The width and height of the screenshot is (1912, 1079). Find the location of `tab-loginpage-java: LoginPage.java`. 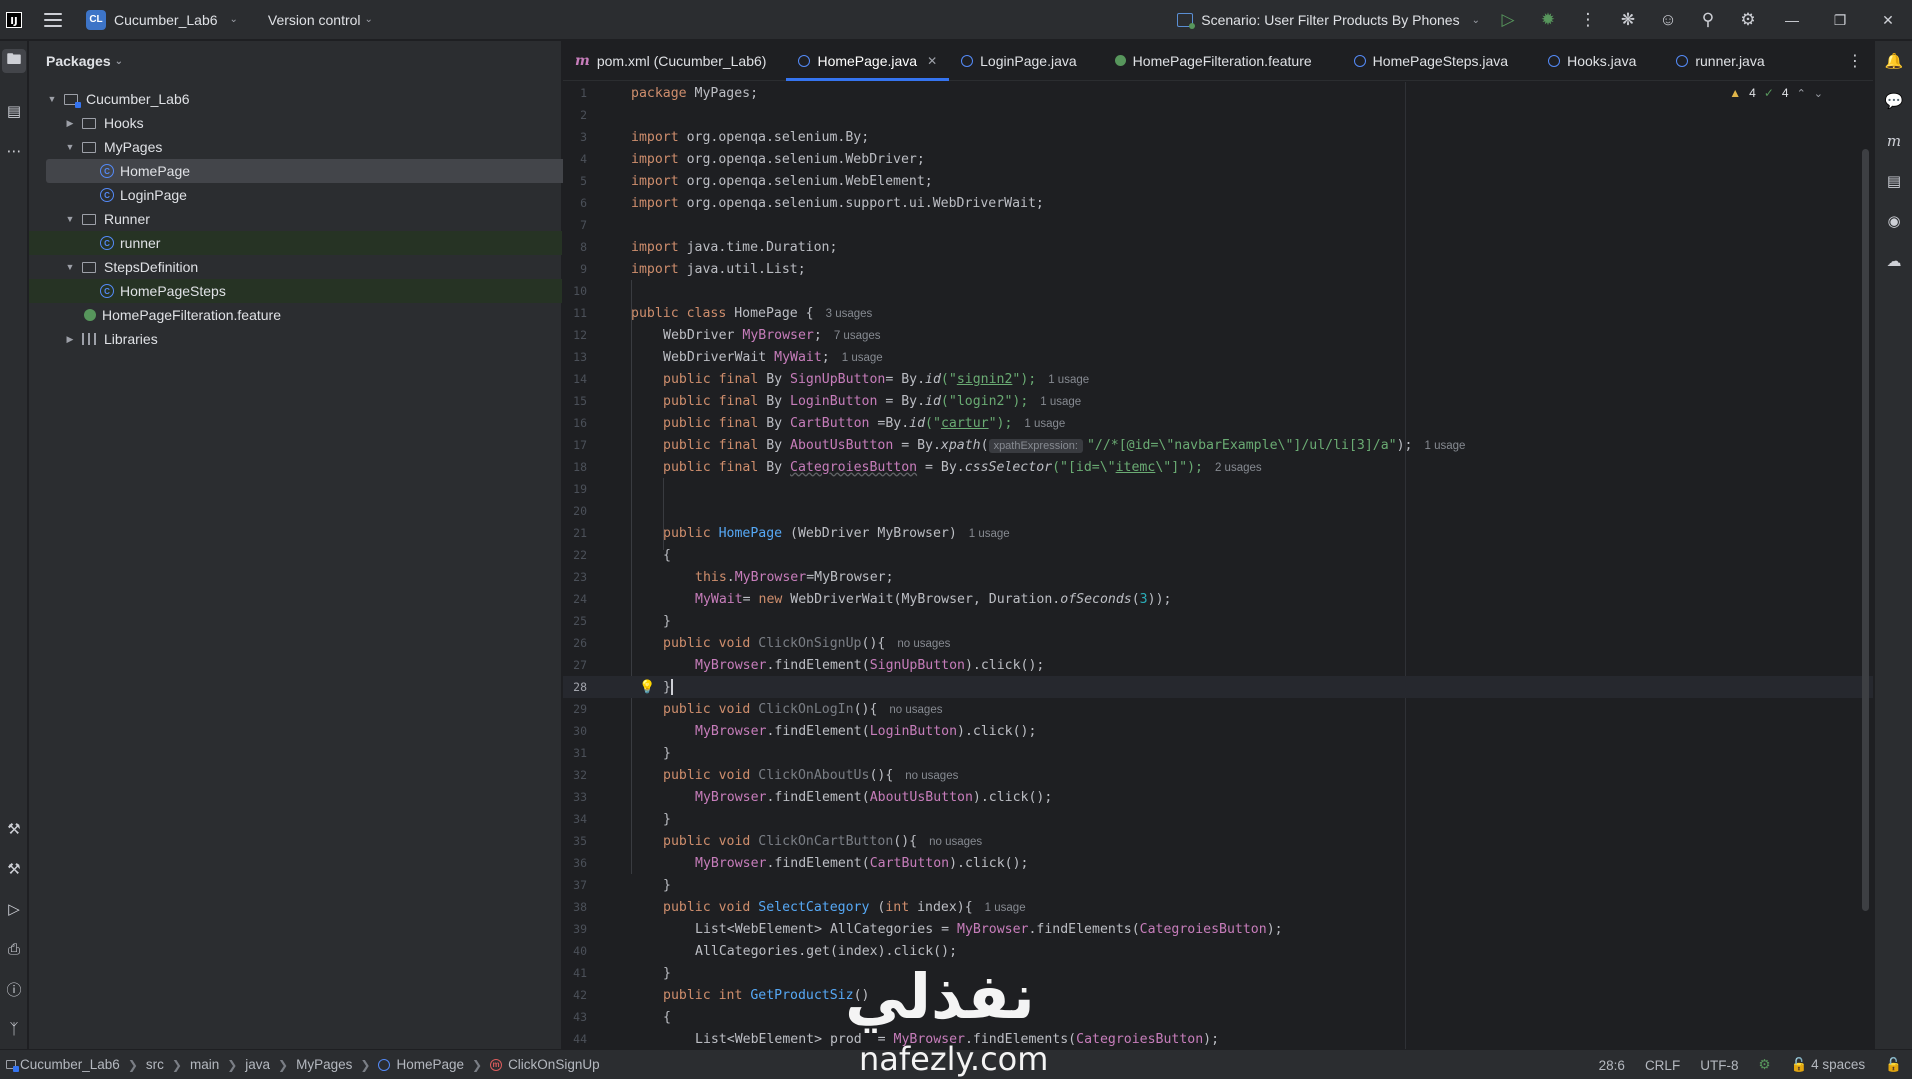

tab-loginpage-java: LoginPage.java is located at coordinates (1019, 60).